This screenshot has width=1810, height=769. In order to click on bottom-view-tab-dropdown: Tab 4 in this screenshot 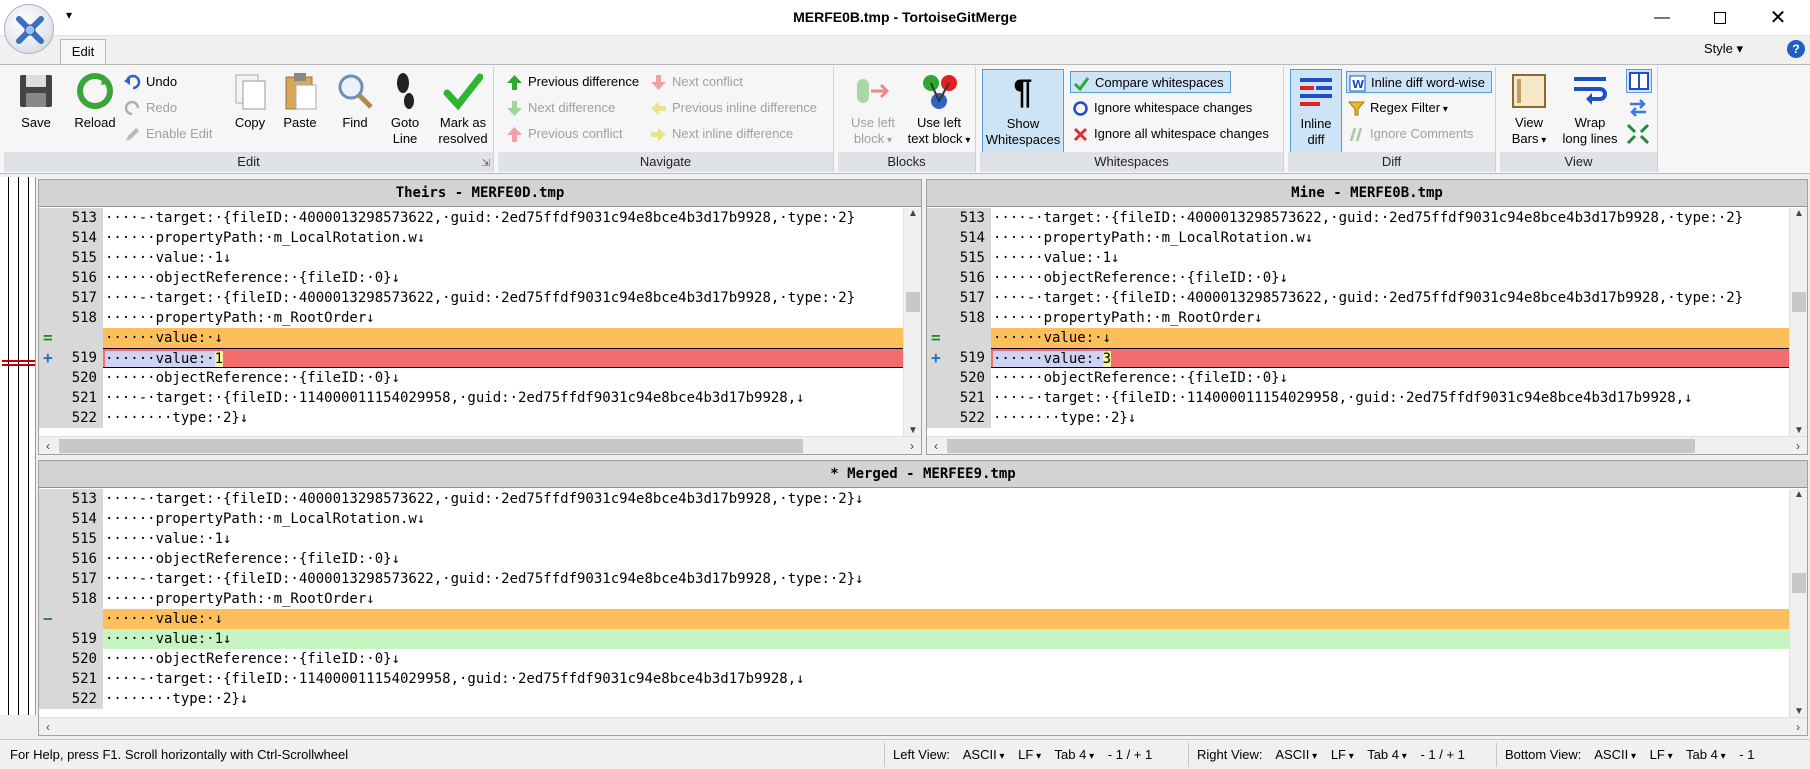, I will do `click(1706, 754)`.